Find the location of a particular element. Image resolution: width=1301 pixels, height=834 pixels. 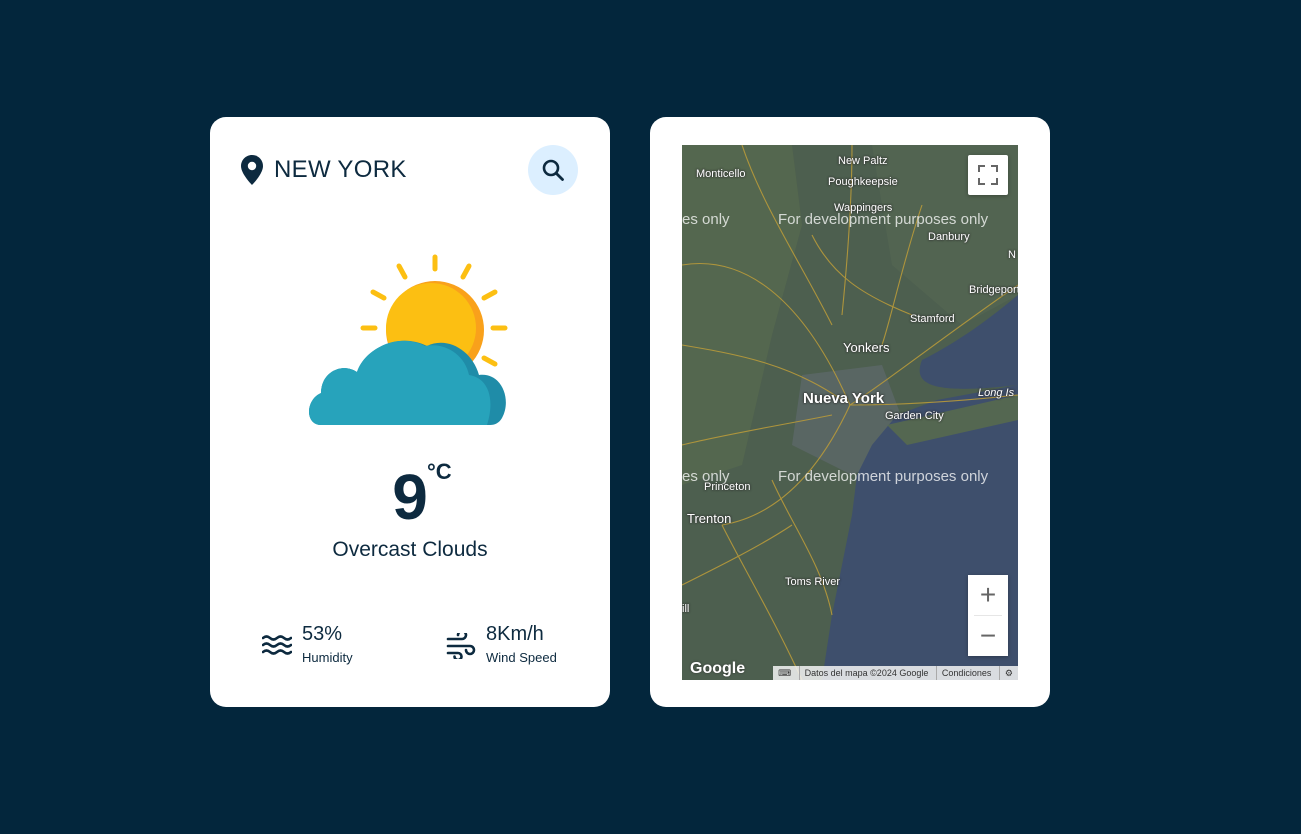

dev-watermark: For development purposes only is located at coordinates (883, 476).